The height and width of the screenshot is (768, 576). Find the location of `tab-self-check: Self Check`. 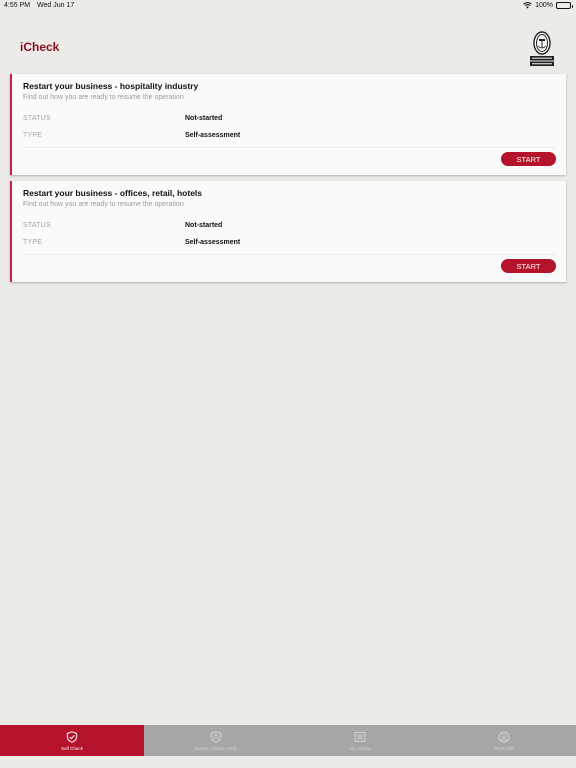

tab-self-check: Self Check is located at coordinates (72, 740).